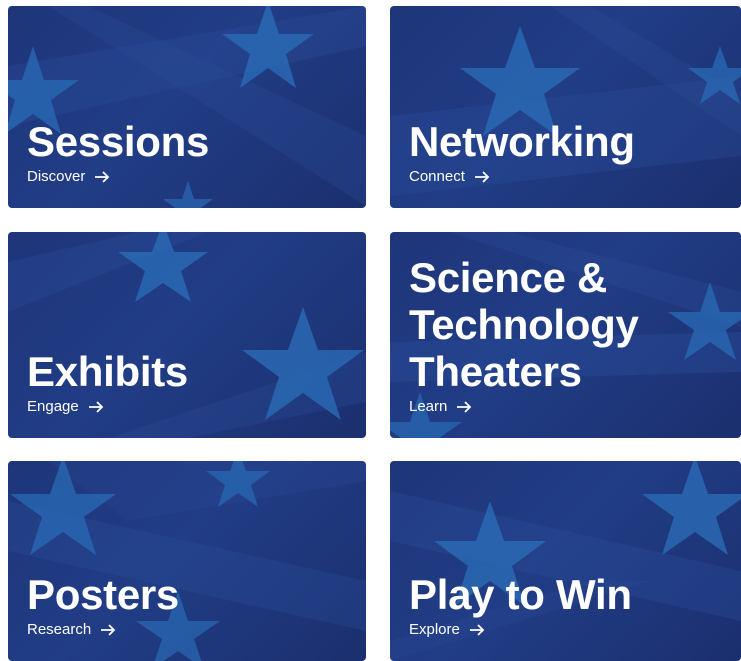  What do you see at coordinates (428, 406) in the screenshot?
I see `link-label: Learn` at bounding box center [428, 406].